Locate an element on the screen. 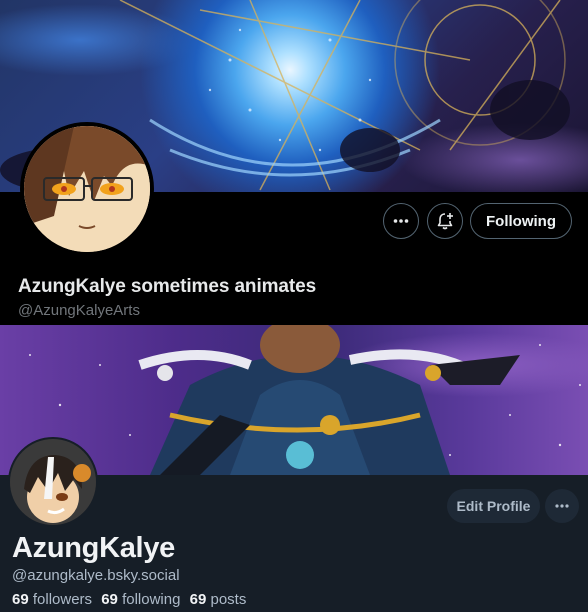 This screenshot has height=612, width=588. following-button: Following is located at coordinates (521, 221).